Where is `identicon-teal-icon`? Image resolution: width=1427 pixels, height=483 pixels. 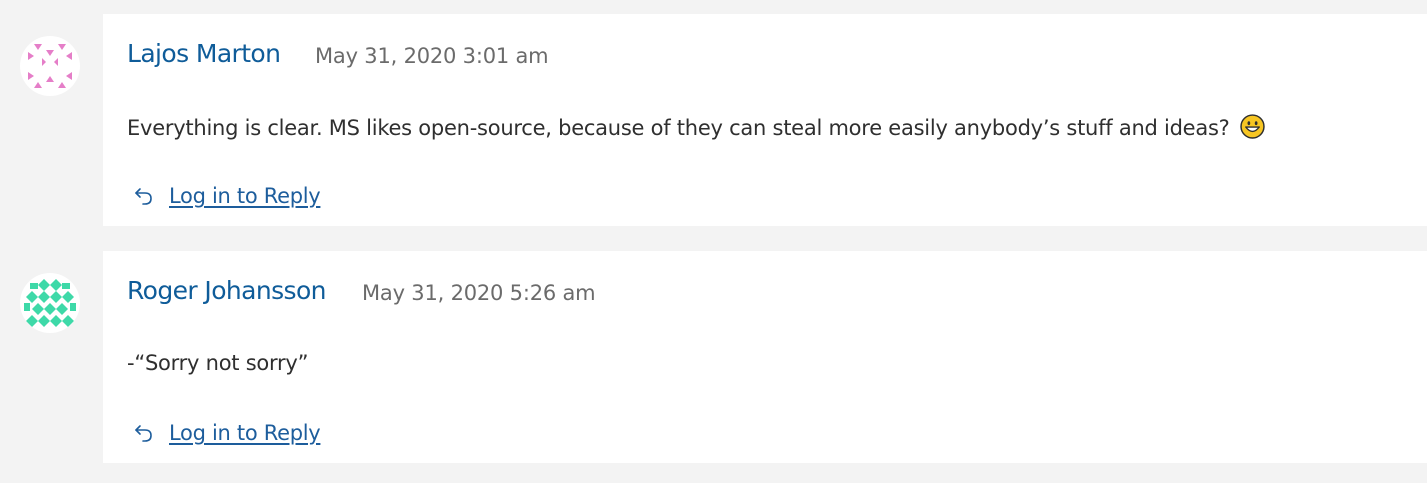 identicon-teal-icon is located at coordinates (50, 303).